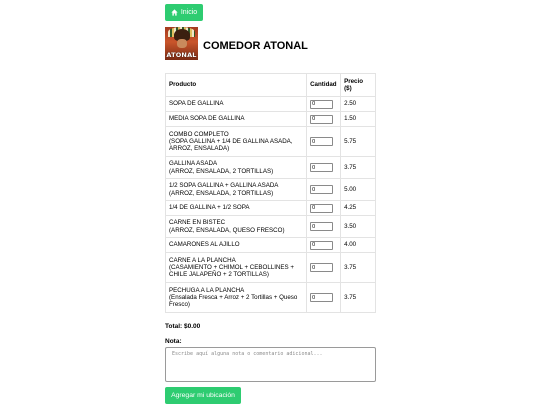 The width and height of the screenshot is (540, 405). What do you see at coordinates (183, 326) in the screenshot?
I see `order-total: Total: $0.00` at bounding box center [183, 326].